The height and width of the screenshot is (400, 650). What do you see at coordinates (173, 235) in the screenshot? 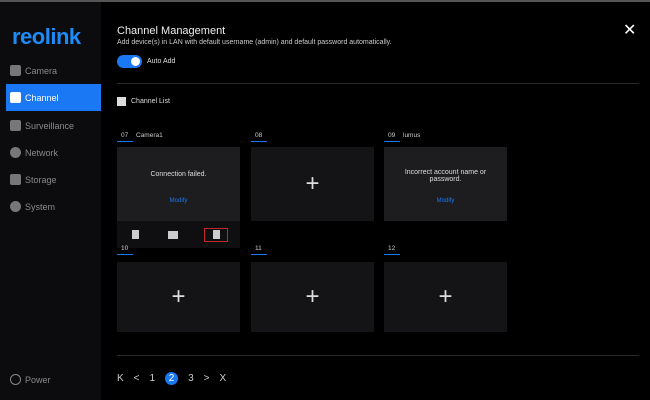
I see `camera-settings-icon` at bounding box center [173, 235].